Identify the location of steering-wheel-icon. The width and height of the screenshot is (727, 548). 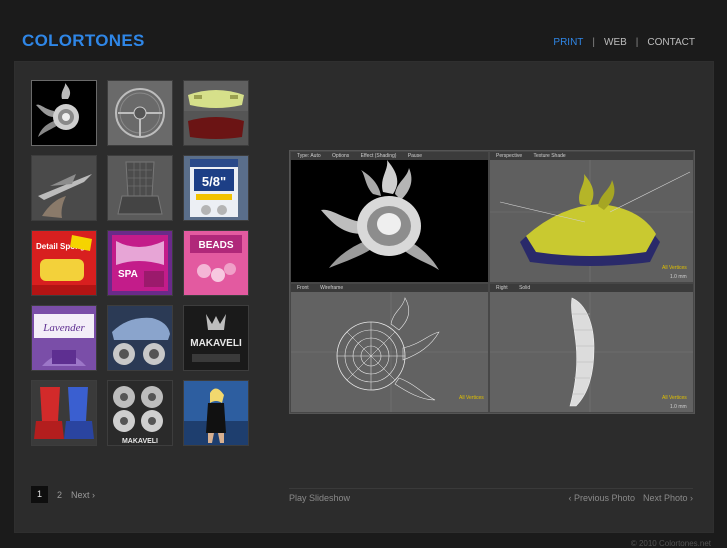
(140, 113).